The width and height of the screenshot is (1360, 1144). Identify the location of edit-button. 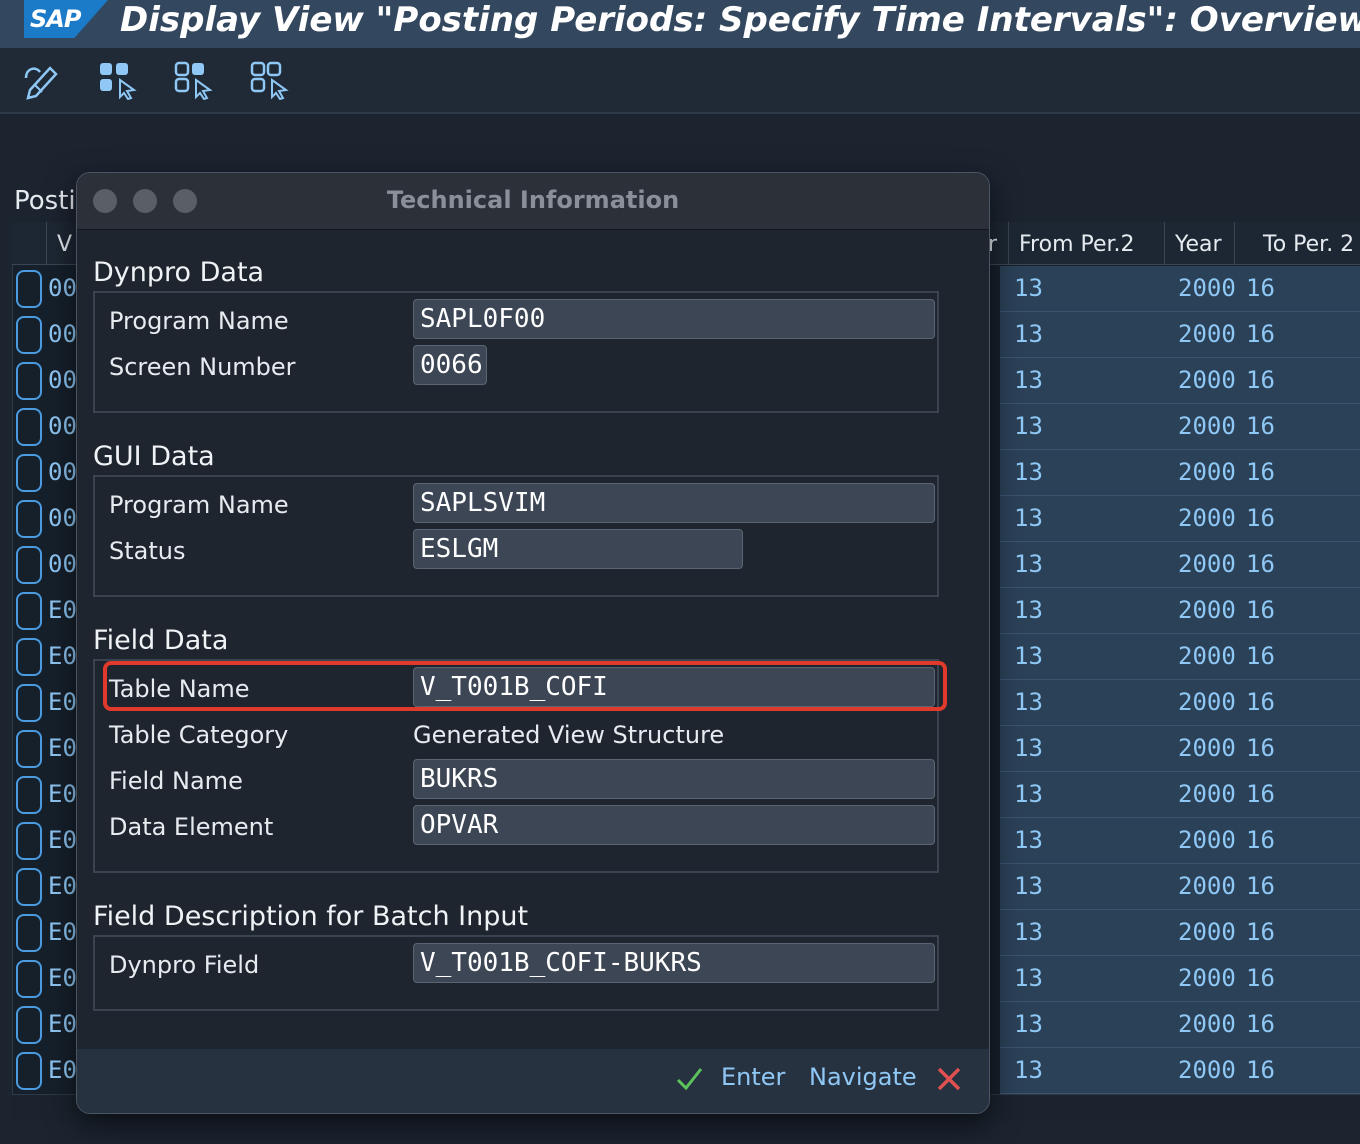
(42, 80).